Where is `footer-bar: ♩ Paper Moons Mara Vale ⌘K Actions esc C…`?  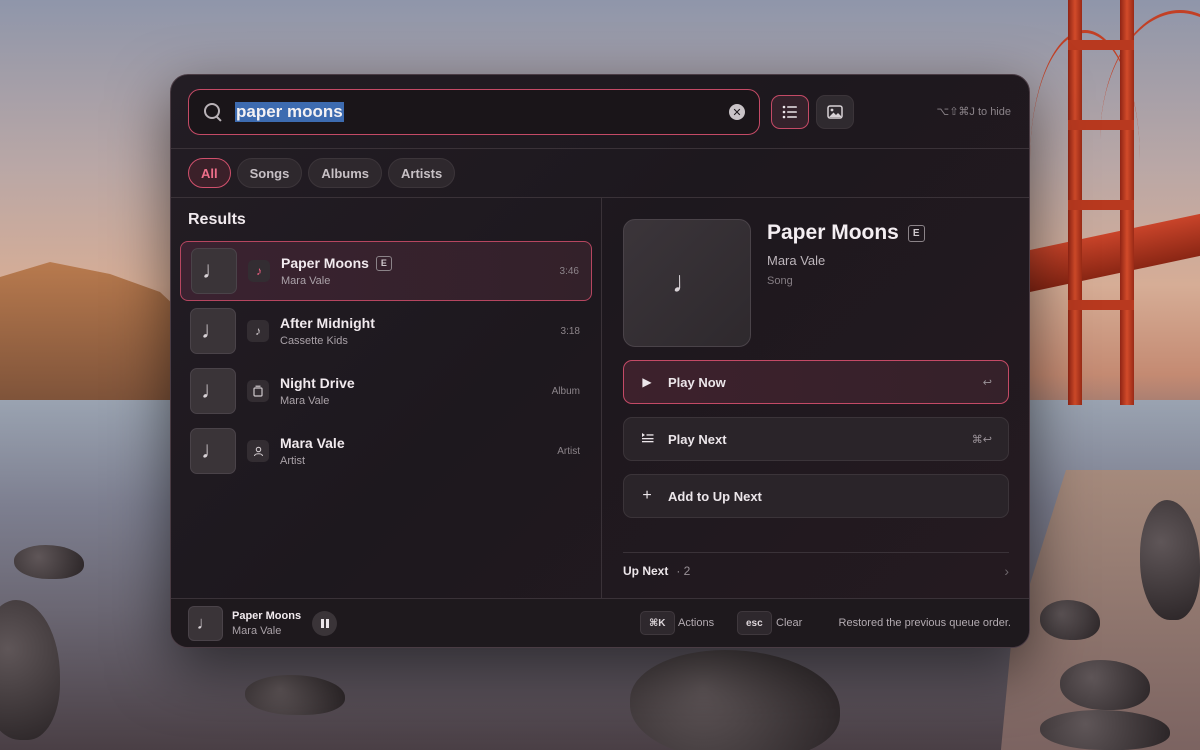
footer-bar: ♩ Paper Moons Mara Vale ⌘K Actions esc C… is located at coordinates (600, 622).